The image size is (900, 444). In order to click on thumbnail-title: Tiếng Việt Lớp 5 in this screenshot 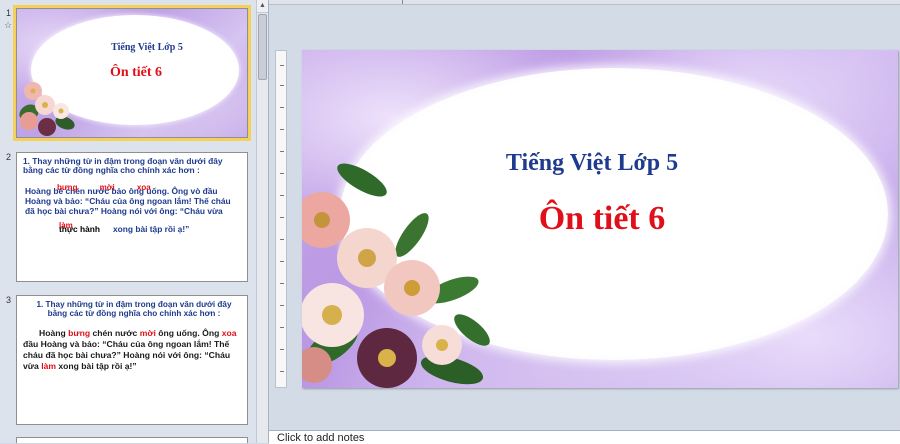, I will do `click(147, 47)`.